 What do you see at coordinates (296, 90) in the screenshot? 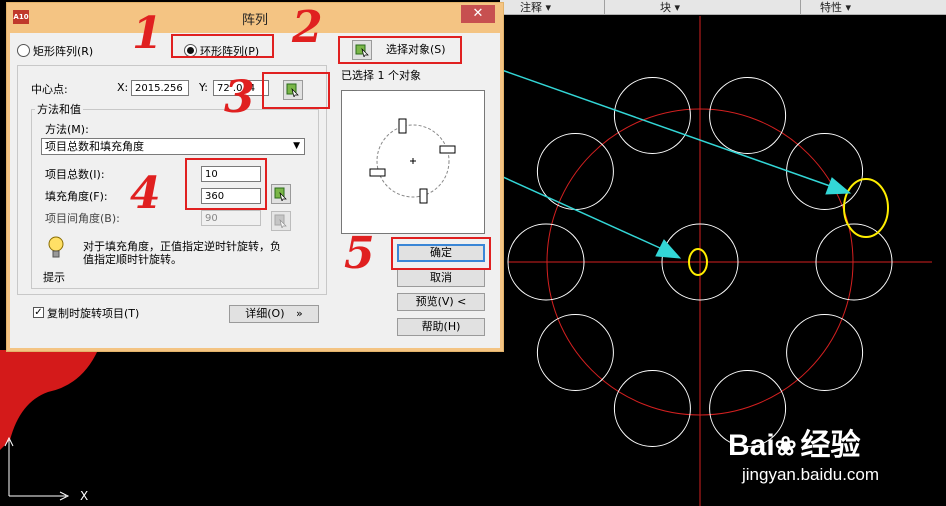
I see `highlight-pick-center` at bounding box center [296, 90].